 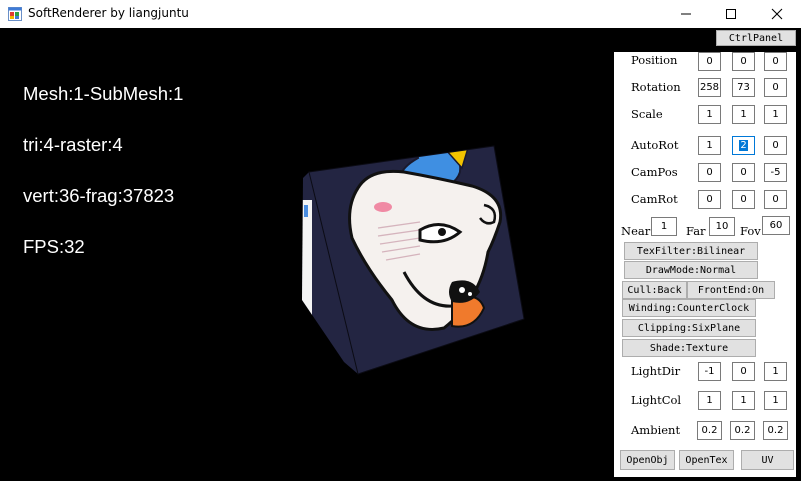 What do you see at coordinates (775, 61) in the screenshot?
I see `position-z-field: 0` at bounding box center [775, 61].